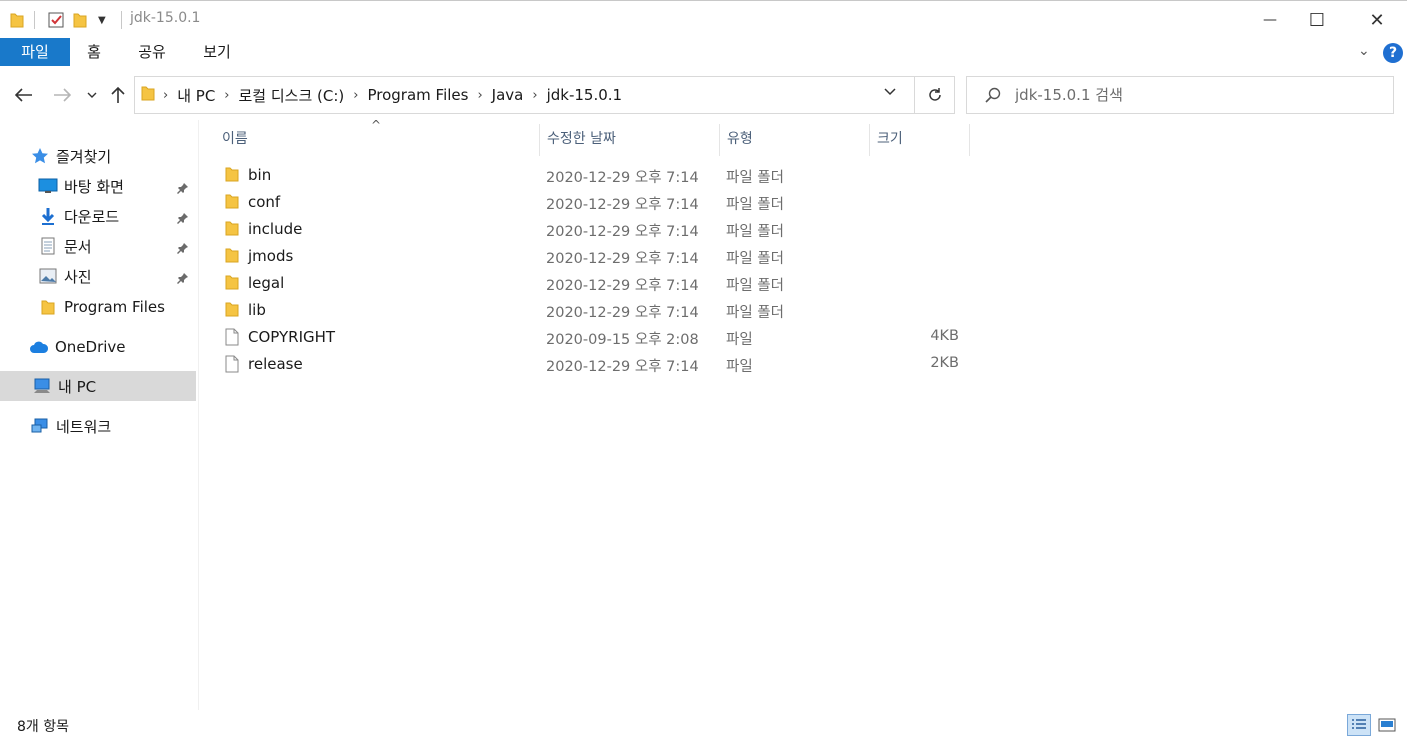 The height and width of the screenshot is (738, 1407). What do you see at coordinates (703, 19) in the screenshot?
I see `title-bar: ▼ jdk-15.0.1 — ☐ ✕` at bounding box center [703, 19].